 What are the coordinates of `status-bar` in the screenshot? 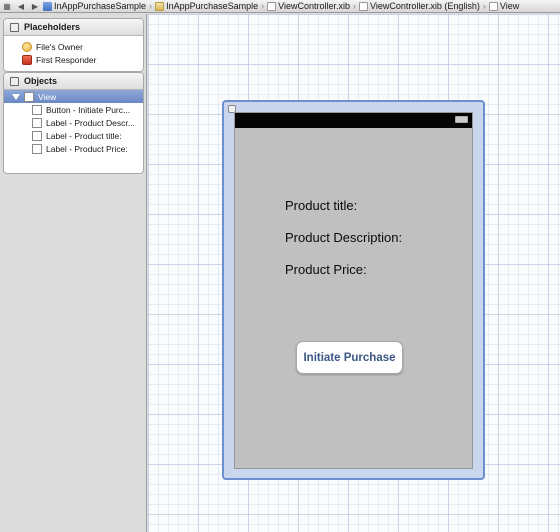 It's located at (353, 120).